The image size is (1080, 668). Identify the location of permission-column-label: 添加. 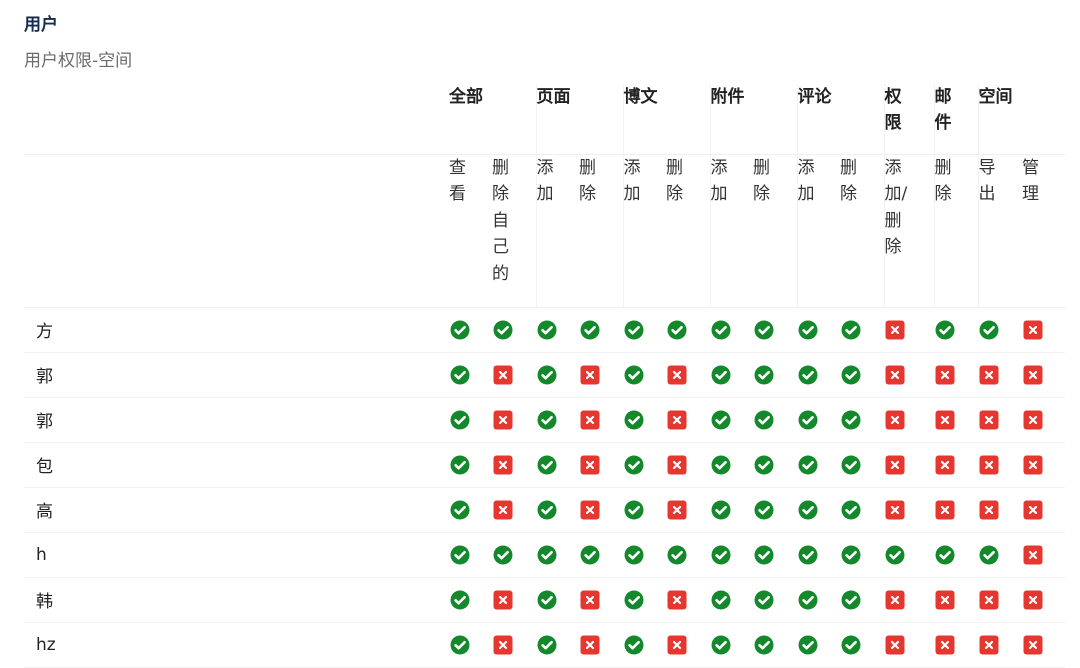
(719, 181).